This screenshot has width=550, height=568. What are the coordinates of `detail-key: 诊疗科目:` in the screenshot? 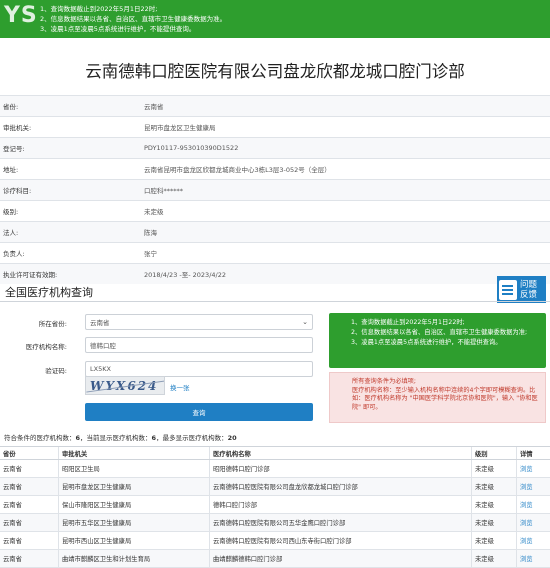 It's located at (17, 191).